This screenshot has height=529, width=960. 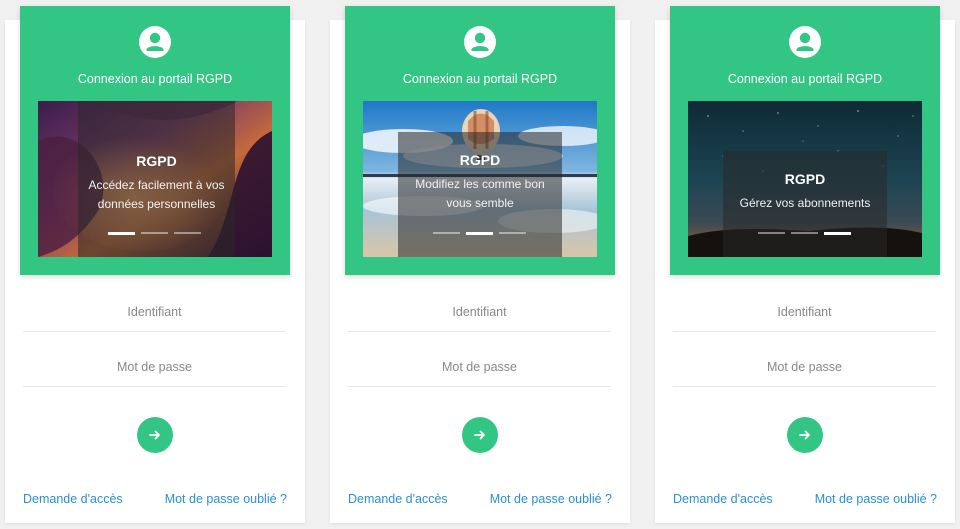 I want to click on slide-text: Modifiez les comme bon vous semble, so click(x=480, y=193).